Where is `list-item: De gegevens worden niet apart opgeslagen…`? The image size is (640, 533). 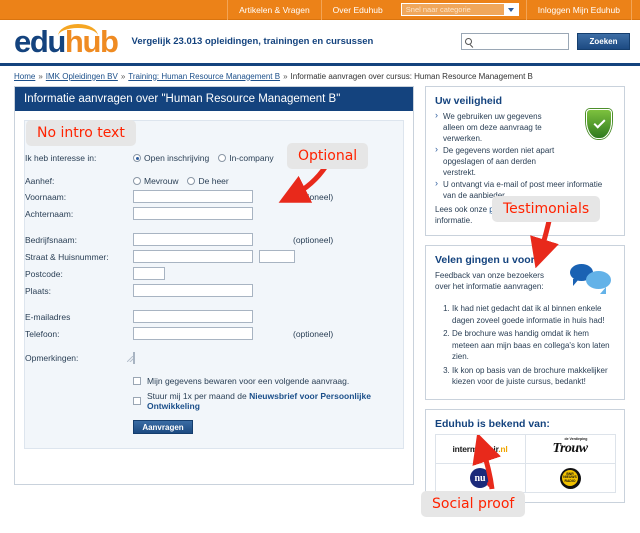
list-item: De gegevens worden niet apart opgeslagen… is located at coordinates (497, 161).